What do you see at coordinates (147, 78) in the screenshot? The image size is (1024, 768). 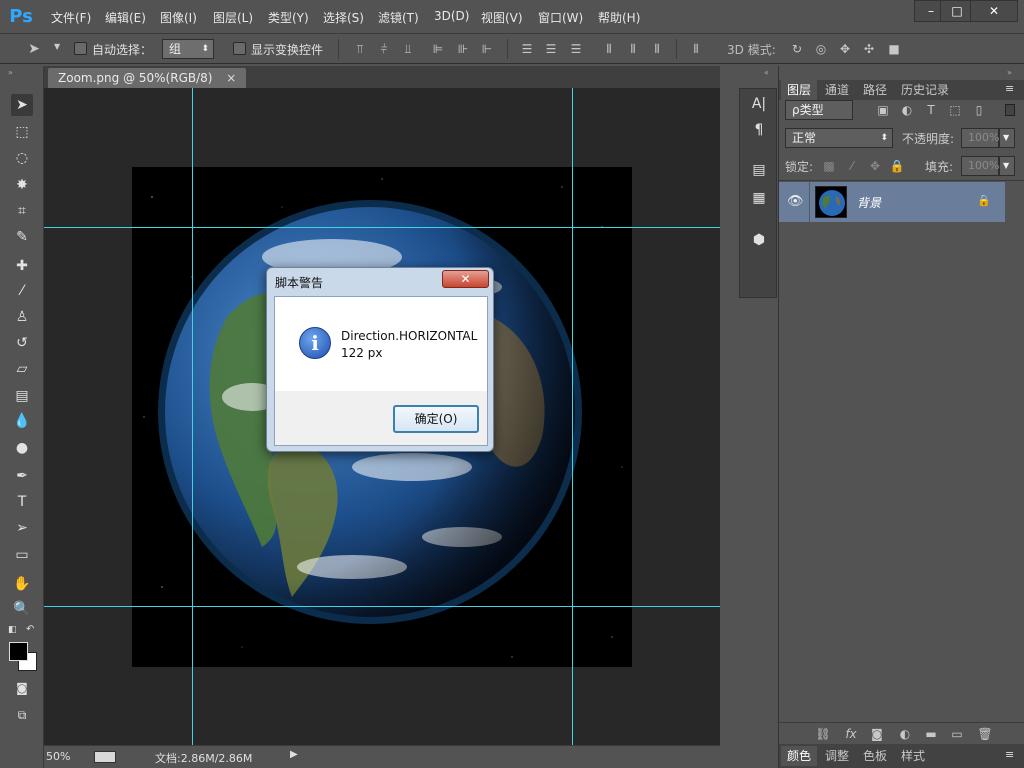 I see `document-tab: Zoom.png @ 50%(RGB/8) ×` at bounding box center [147, 78].